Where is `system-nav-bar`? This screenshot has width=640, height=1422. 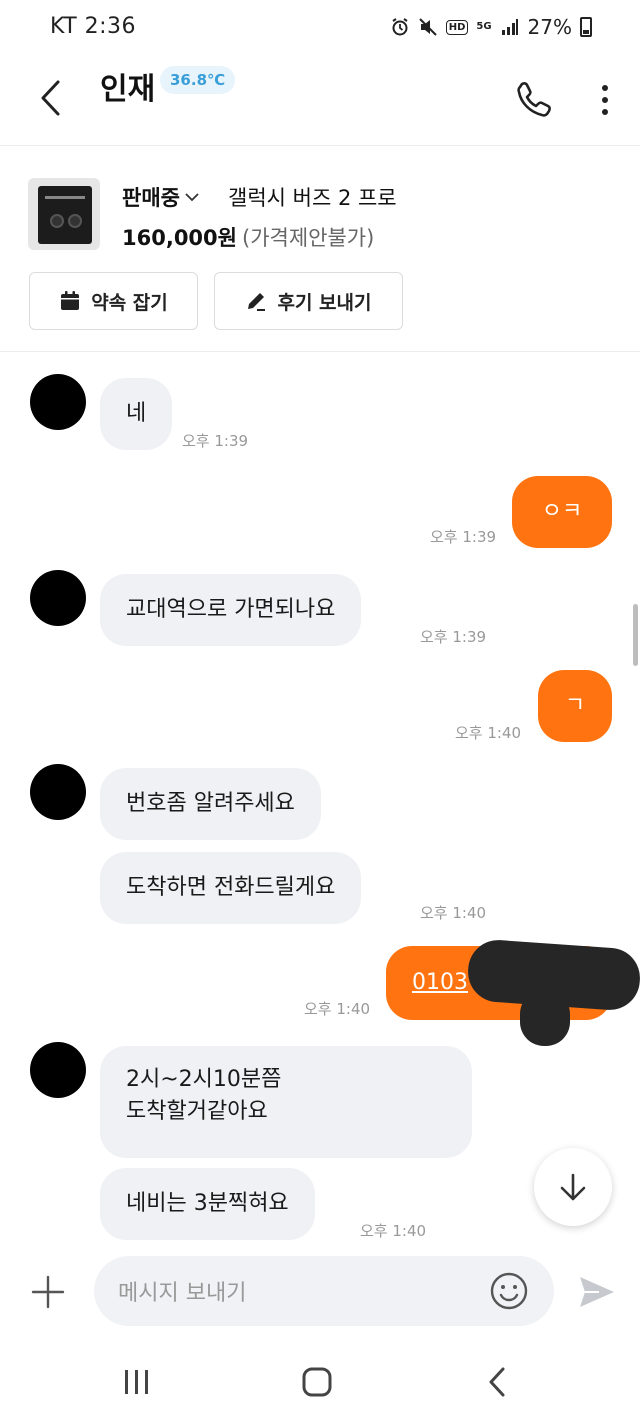
system-nav-bar is located at coordinates (320, 1384).